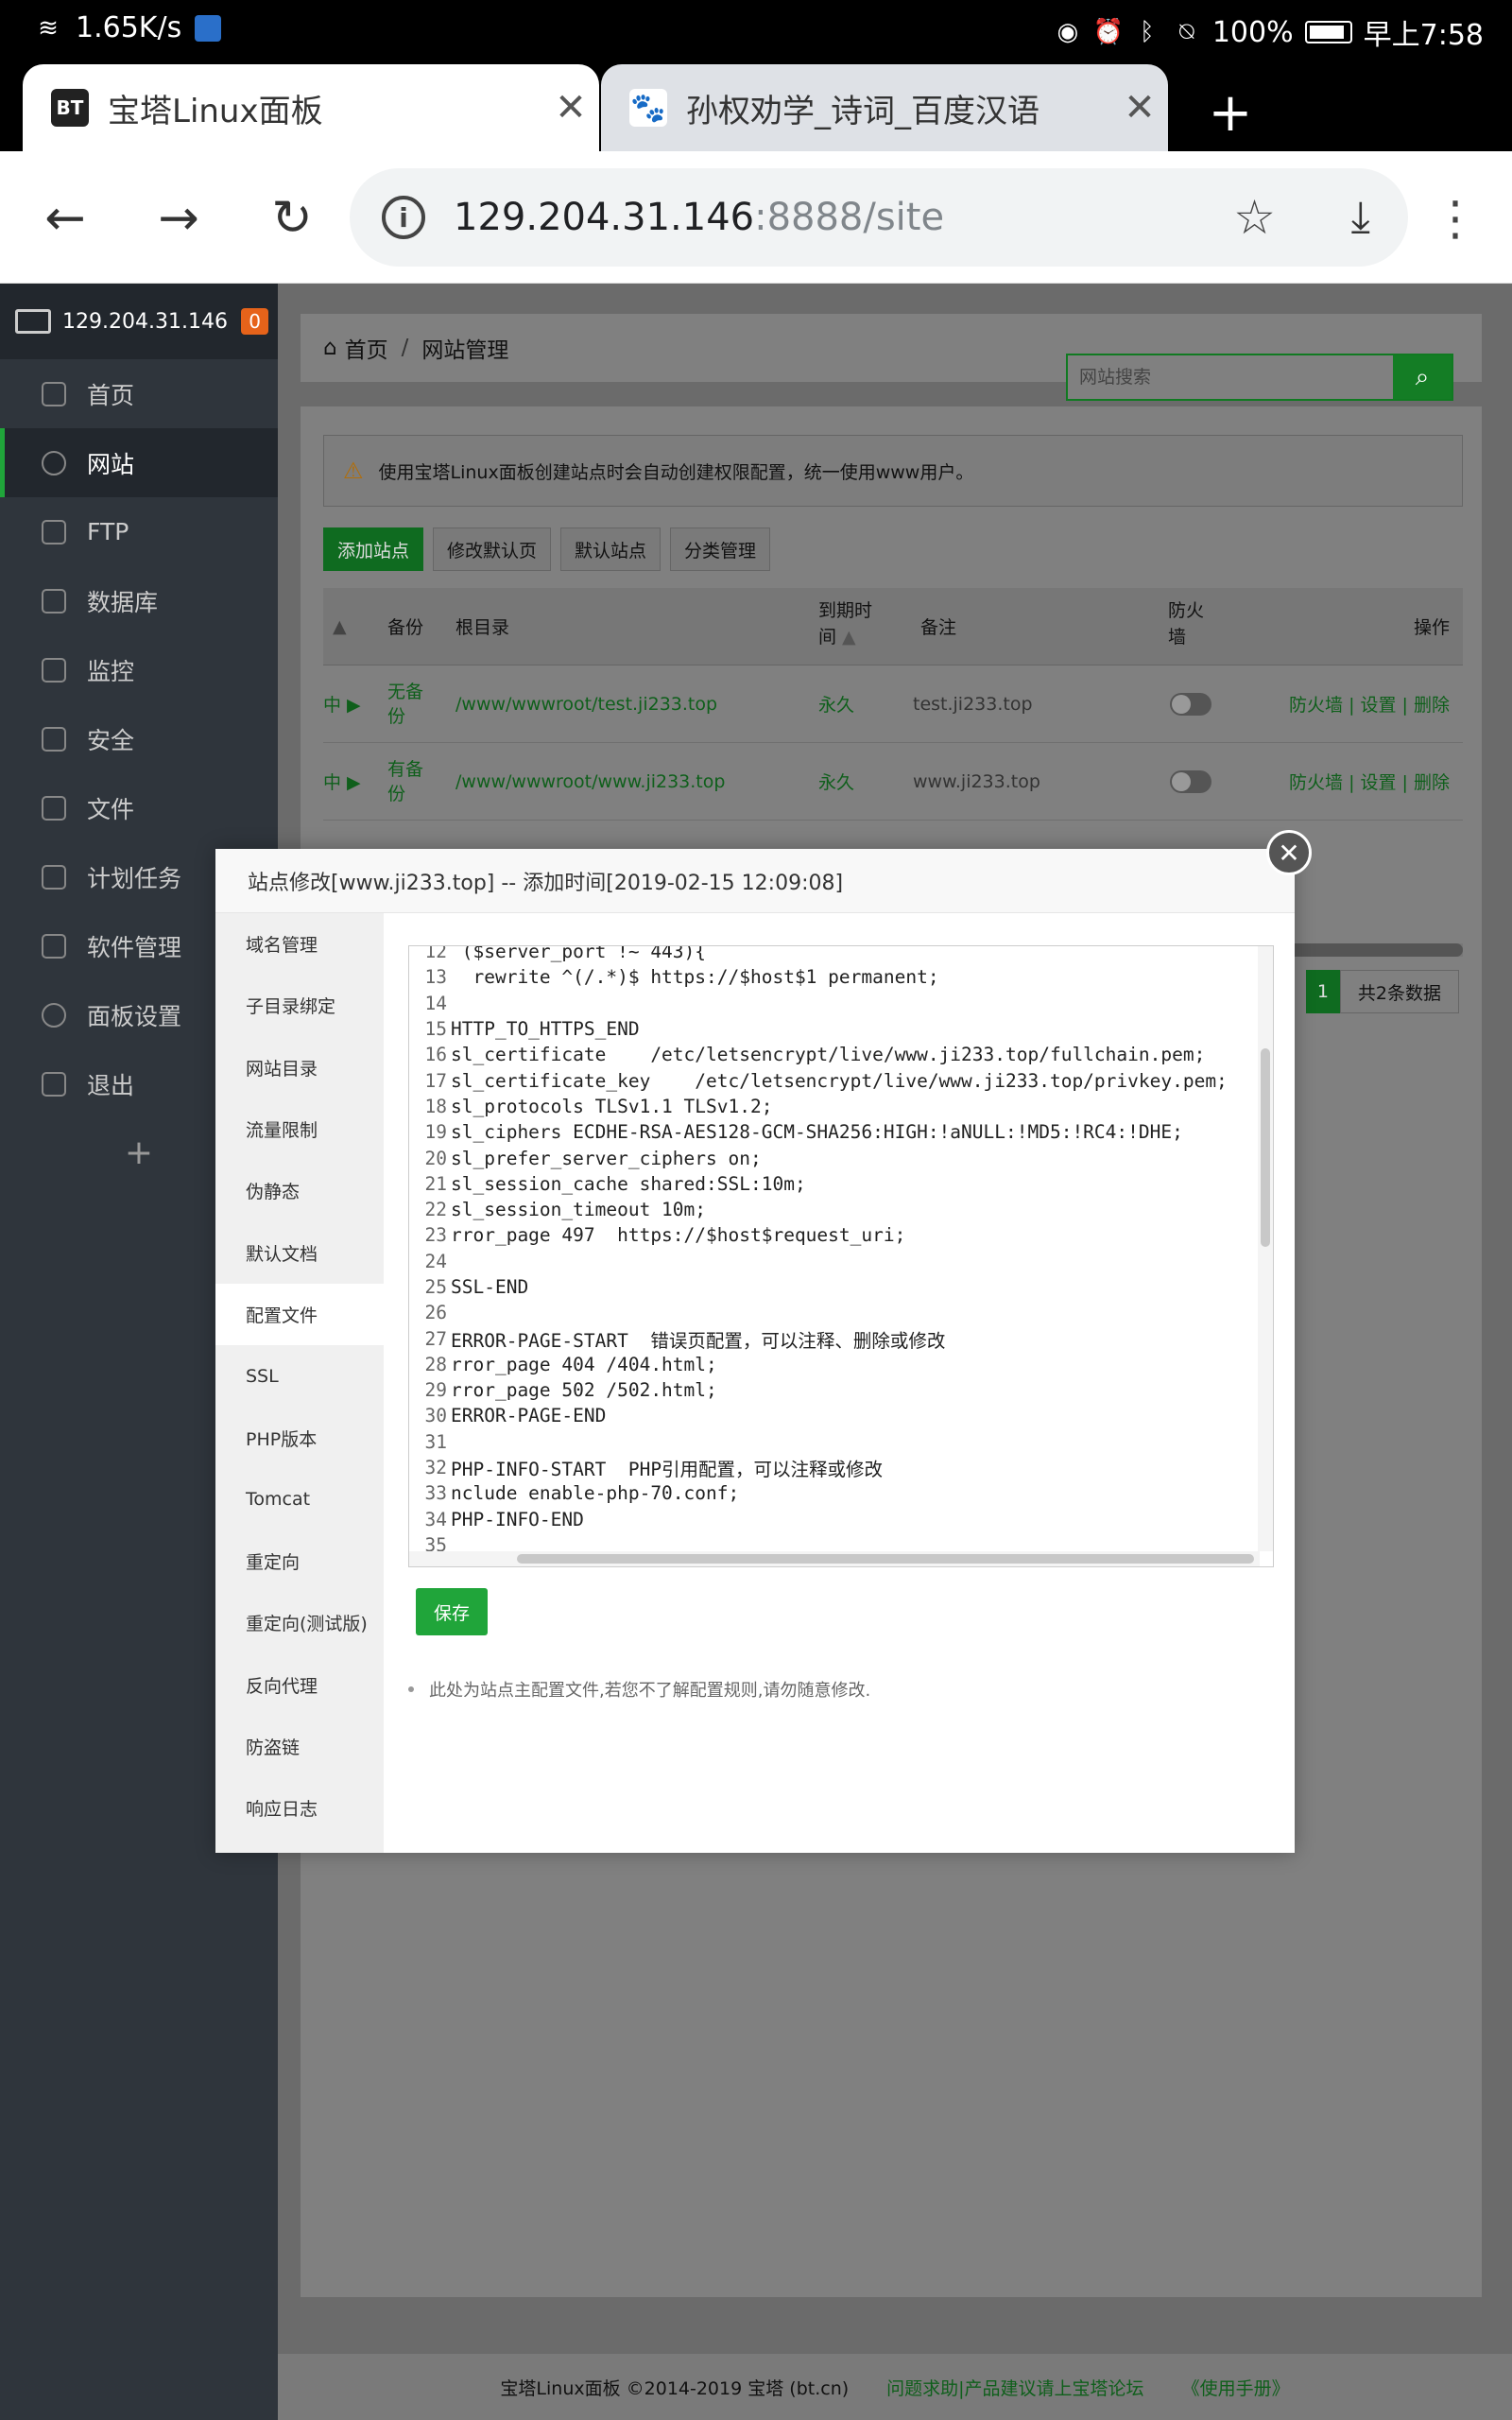  What do you see at coordinates (299, 1314) in the screenshot?
I see `modal-nav-item-config: 配置文件` at bounding box center [299, 1314].